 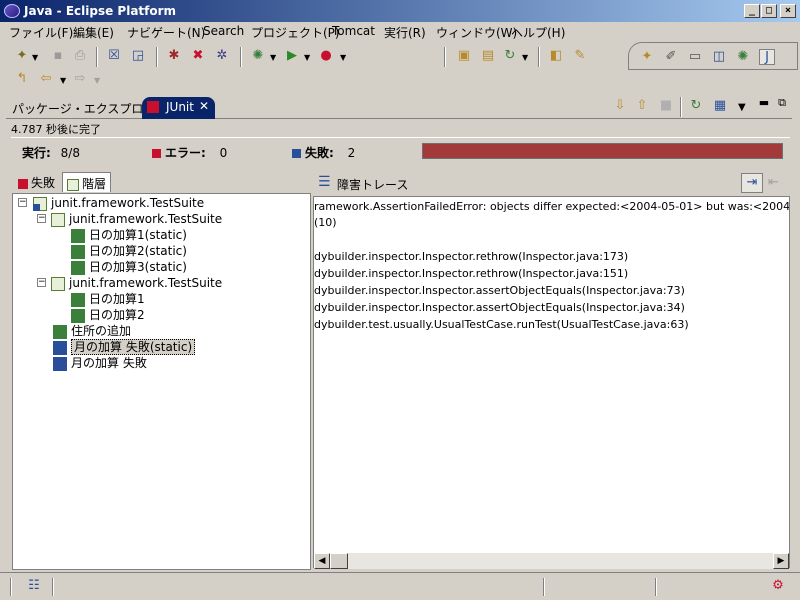 What do you see at coordinates (92, 331) in the screenshot?
I see `tree-node-test: 住所の追加` at bounding box center [92, 331].